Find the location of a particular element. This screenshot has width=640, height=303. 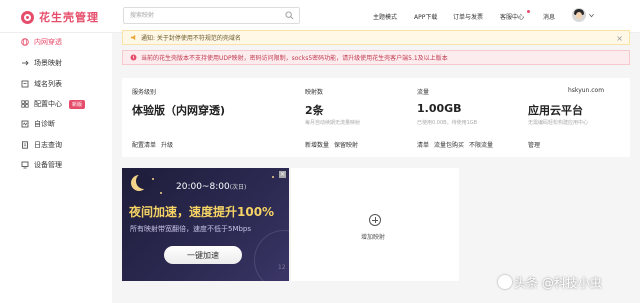

sidebar-item-config: 配置中心 新版 is located at coordinates (53, 104).